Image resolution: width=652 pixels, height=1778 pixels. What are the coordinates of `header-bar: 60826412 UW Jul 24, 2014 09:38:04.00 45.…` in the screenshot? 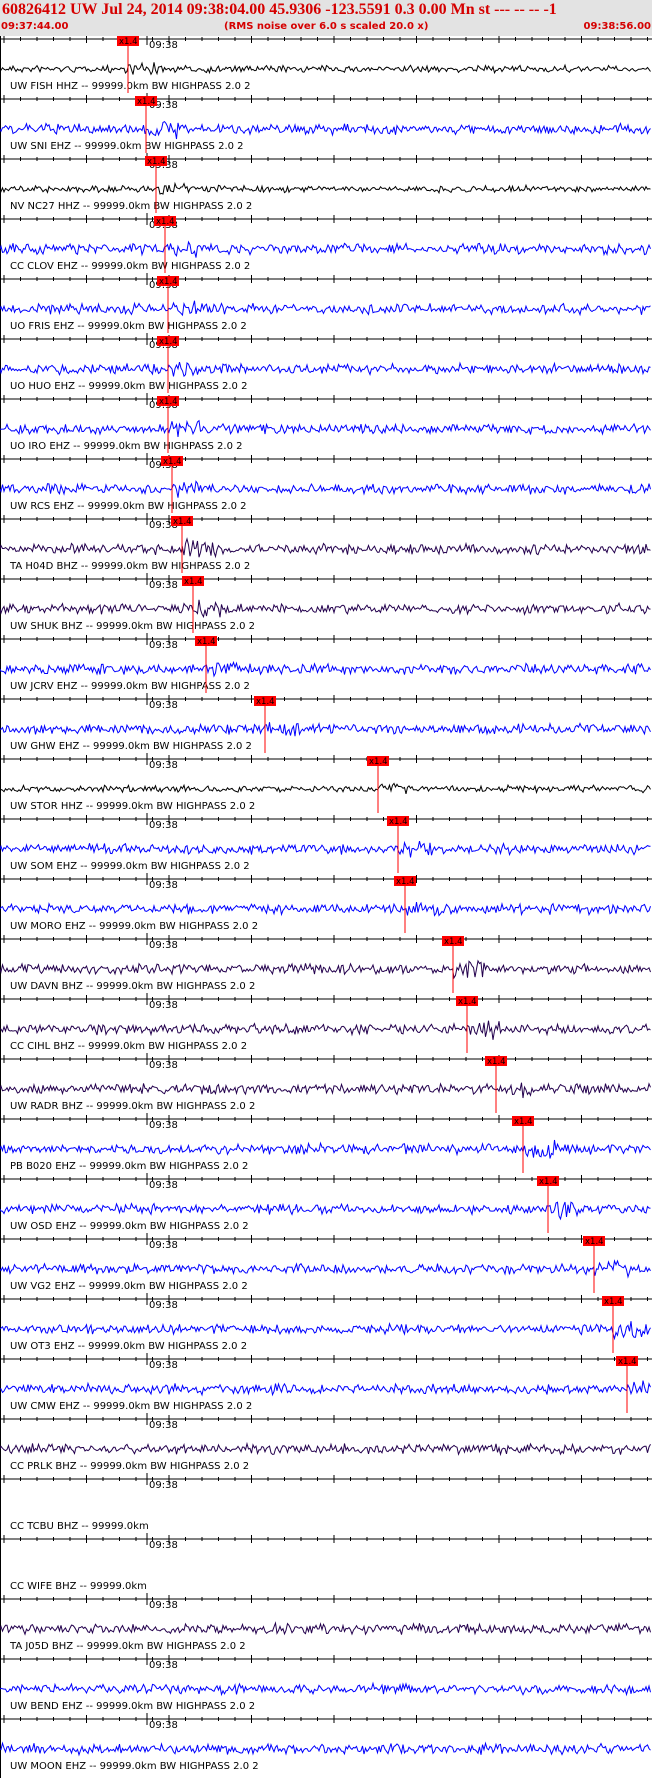 It's located at (326, 18).